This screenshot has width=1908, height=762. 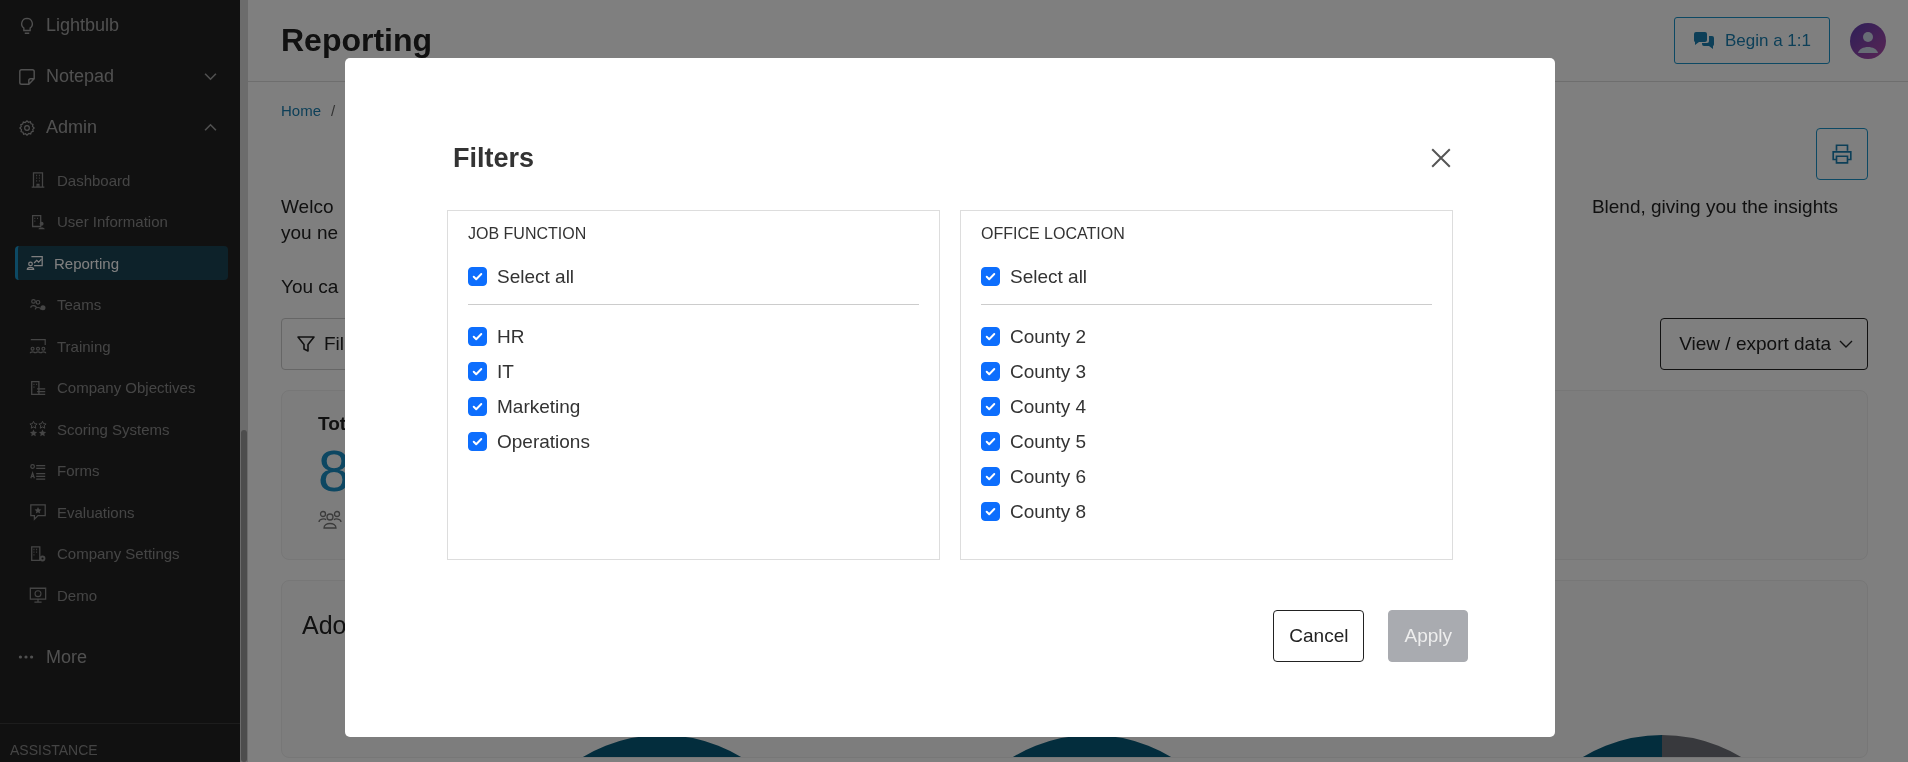 What do you see at coordinates (306, 344) in the screenshot?
I see `filter-icon` at bounding box center [306, 344].